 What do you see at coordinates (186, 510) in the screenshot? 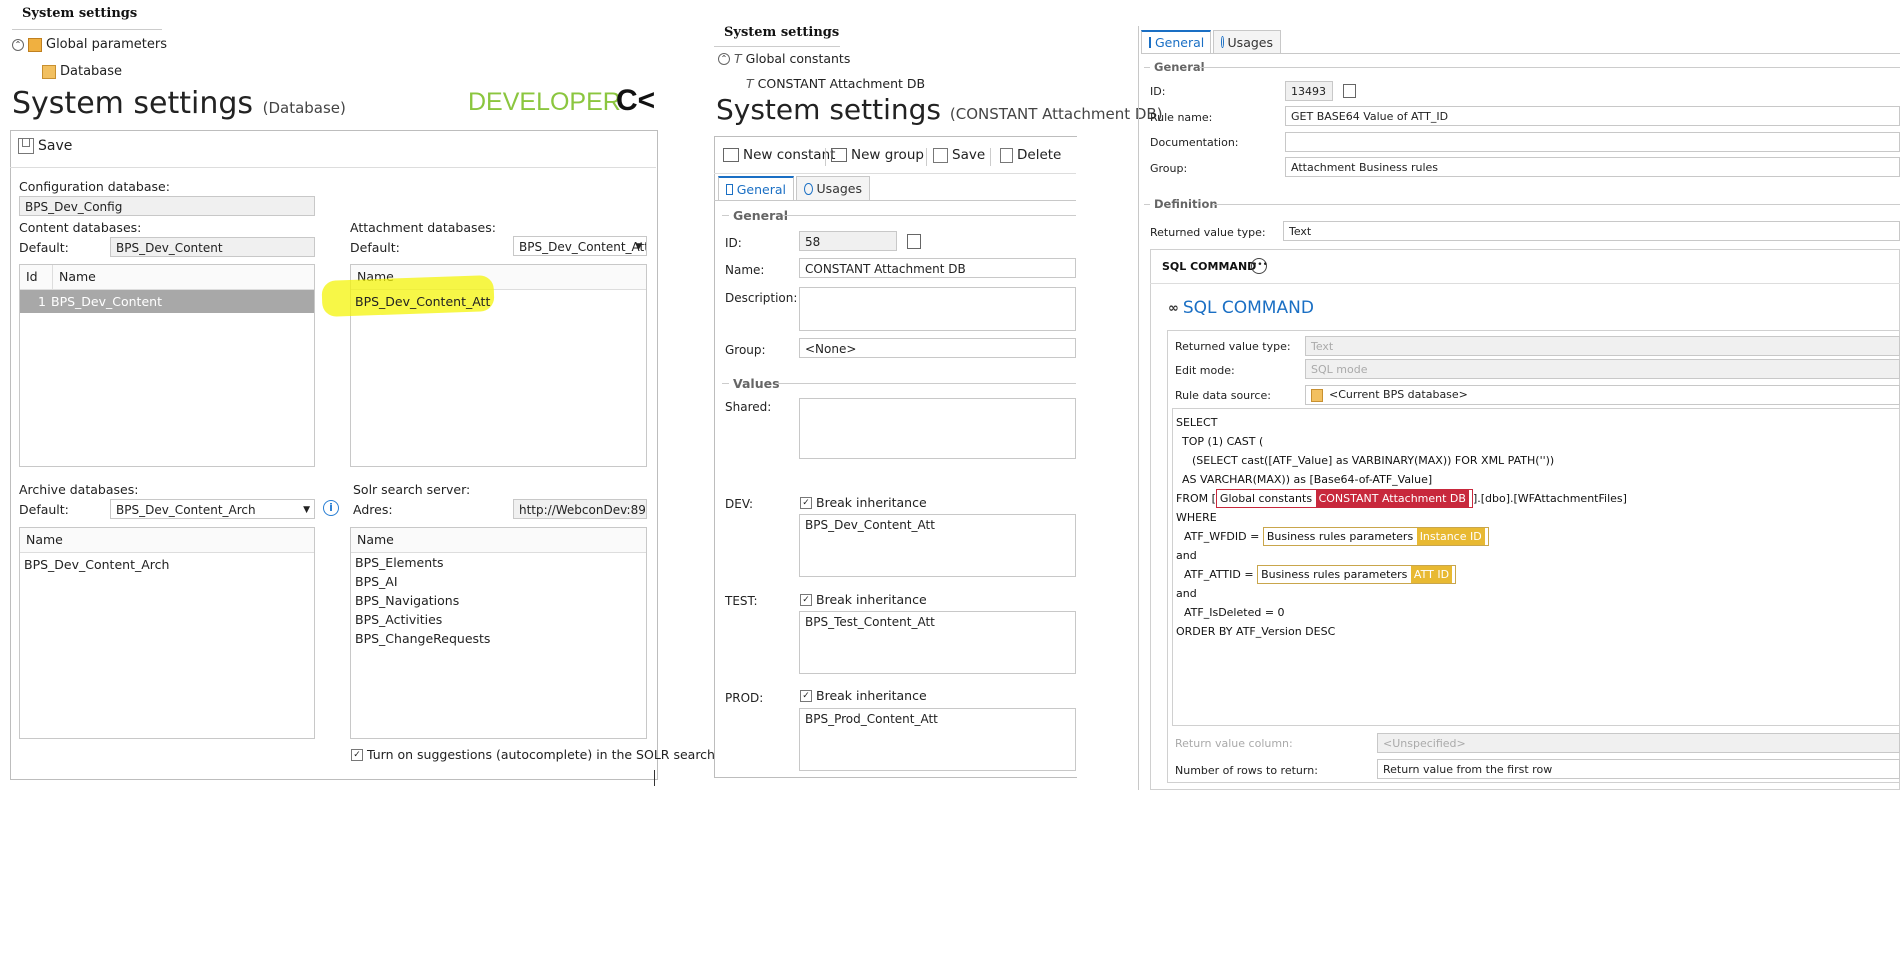
I see `select-value: BPS_Dev_Content_Arch` at bounding box center [186, 510].